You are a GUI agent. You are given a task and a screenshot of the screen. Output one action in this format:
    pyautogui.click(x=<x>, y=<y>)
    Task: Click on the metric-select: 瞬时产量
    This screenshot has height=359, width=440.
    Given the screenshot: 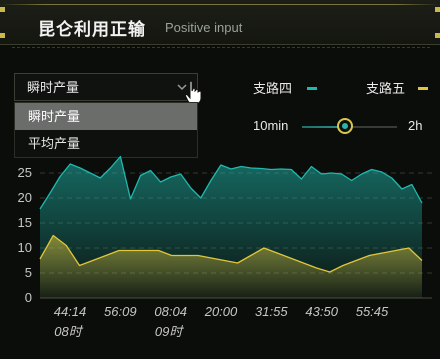 What is the action you would take?
    pyautogui.click(x=106, y=87)
    